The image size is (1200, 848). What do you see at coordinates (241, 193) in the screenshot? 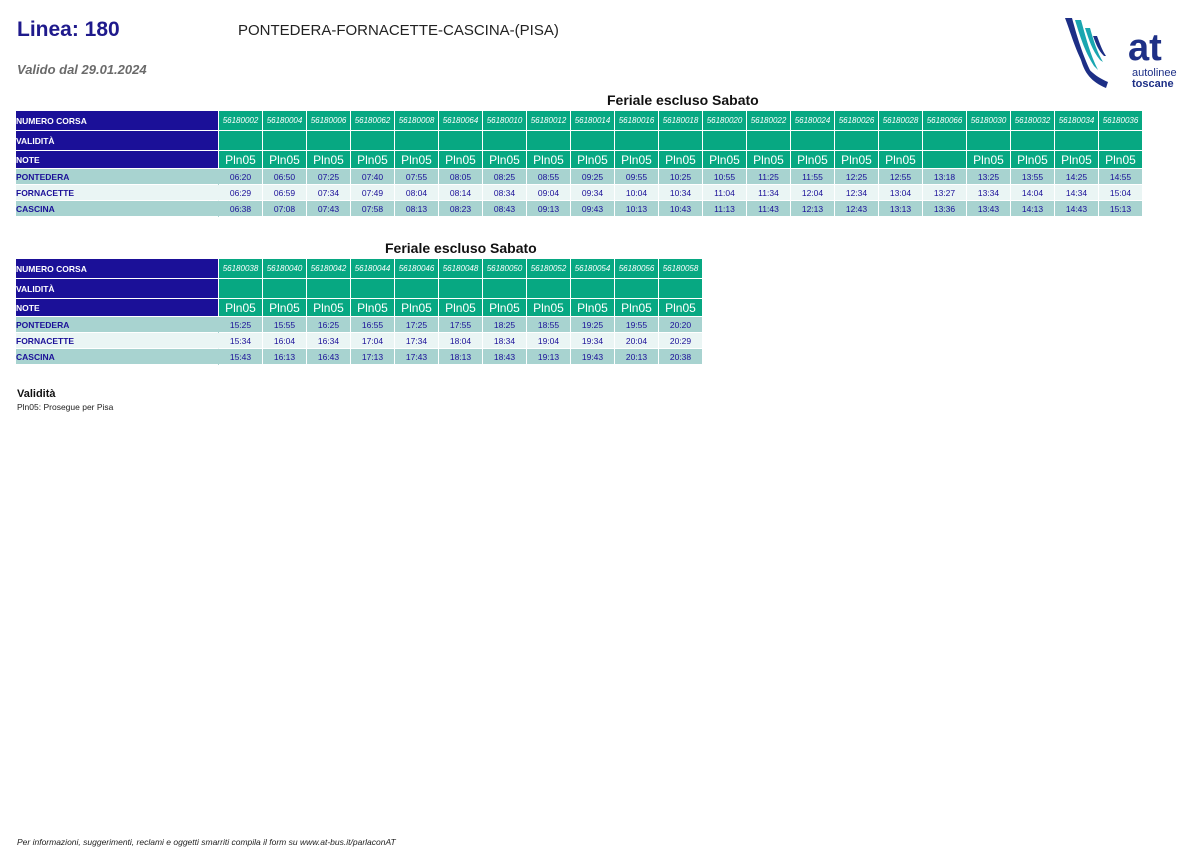
I see `departure-time: 06:29` at bounding box center [241, 193].